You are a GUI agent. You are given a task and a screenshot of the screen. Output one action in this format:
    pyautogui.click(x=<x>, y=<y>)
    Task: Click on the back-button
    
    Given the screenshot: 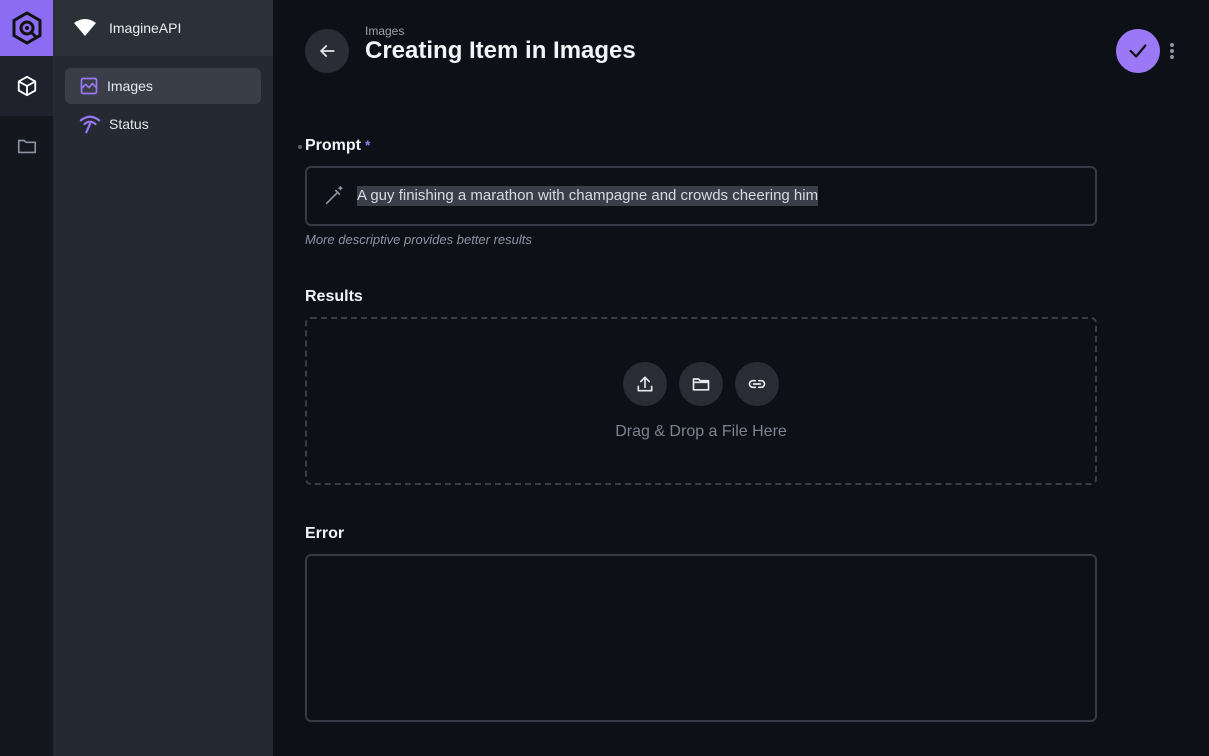 What is the action you would take?
    pyautogui.click(x=327, y=51)
    